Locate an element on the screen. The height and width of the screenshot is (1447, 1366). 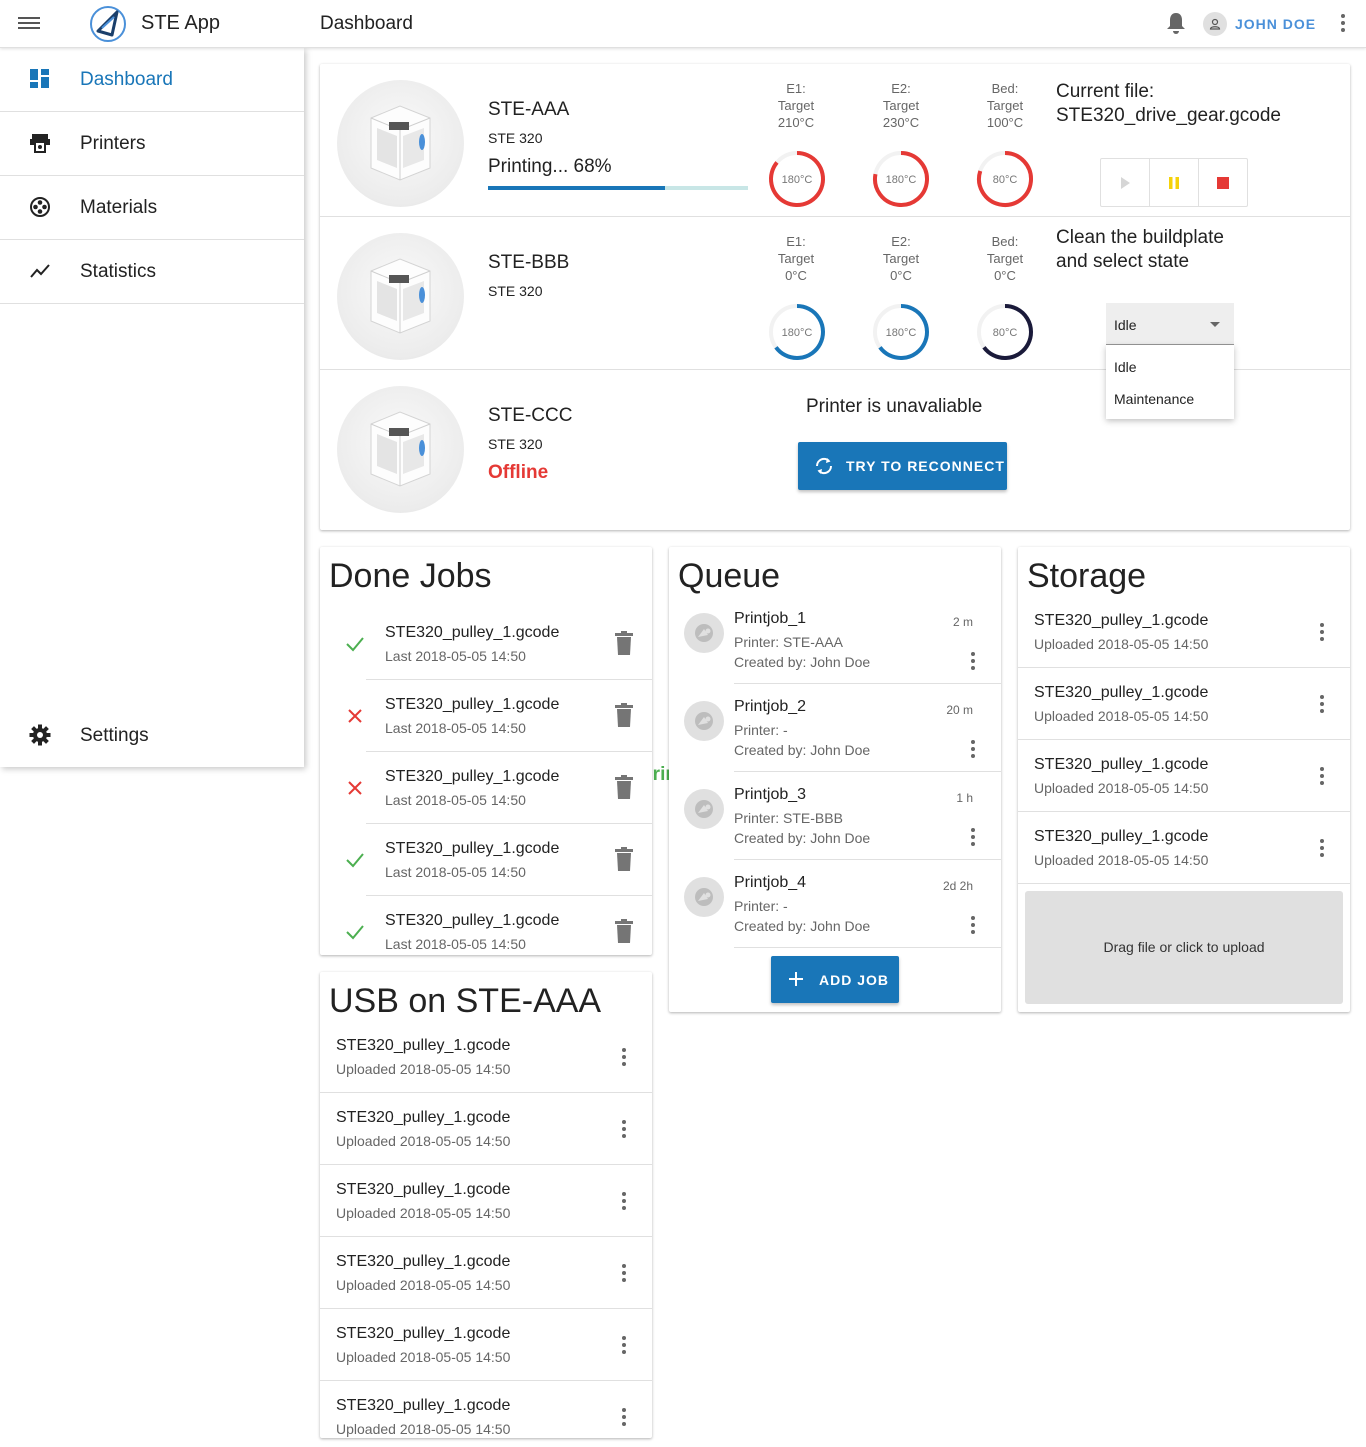
job-created-by: Created by: John Doe is located at coordinates (802, 750).